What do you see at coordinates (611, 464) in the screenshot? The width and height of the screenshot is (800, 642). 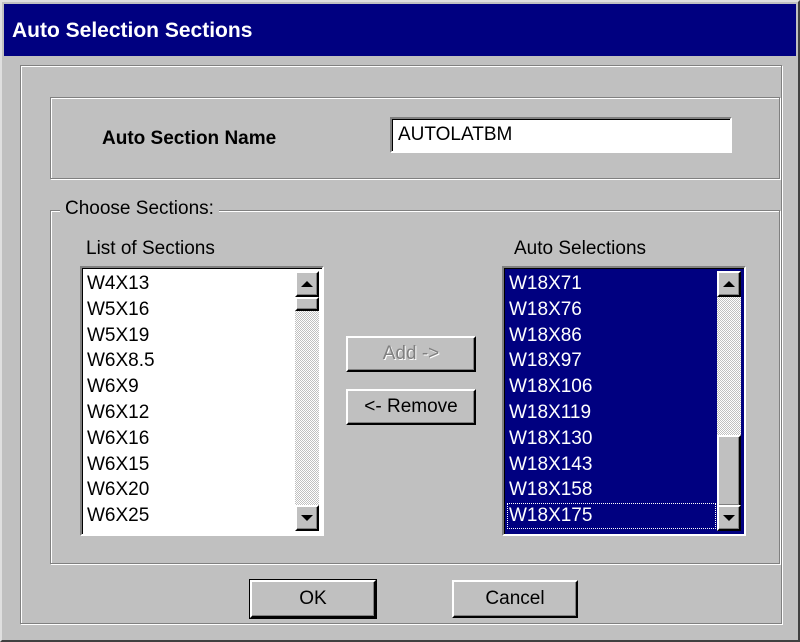 I see `list-item: W18X143` at bounding box center [611, 464].